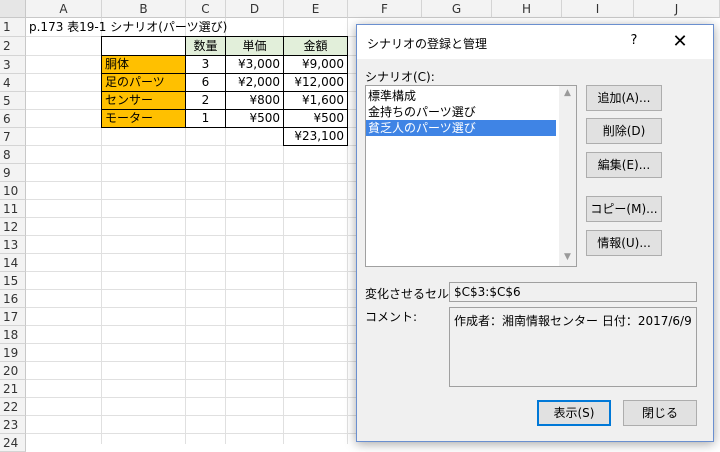  Describe the element at coordinates (143, 118) in the screenshot. I see `item-name-cell: モーター` at that location.